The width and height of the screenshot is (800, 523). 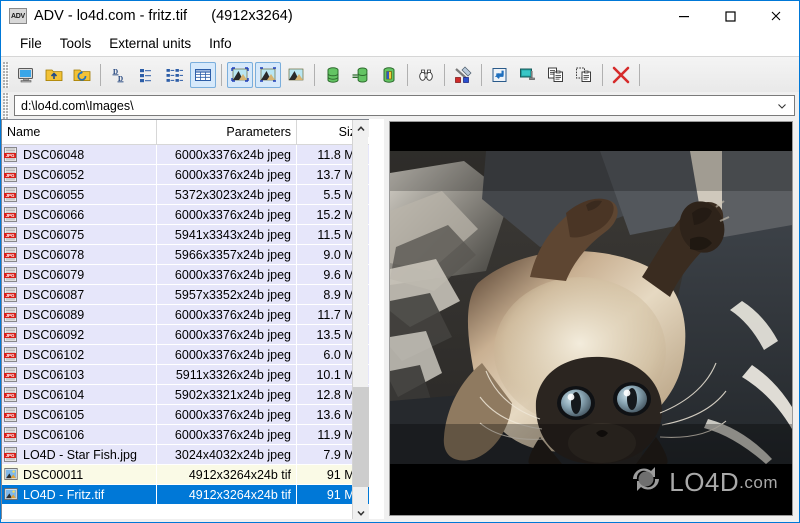 I want to click on table-row: JPG DSC06102 6000x3376x24b jpeg 6.0 MB, so click(x=185, y=355).